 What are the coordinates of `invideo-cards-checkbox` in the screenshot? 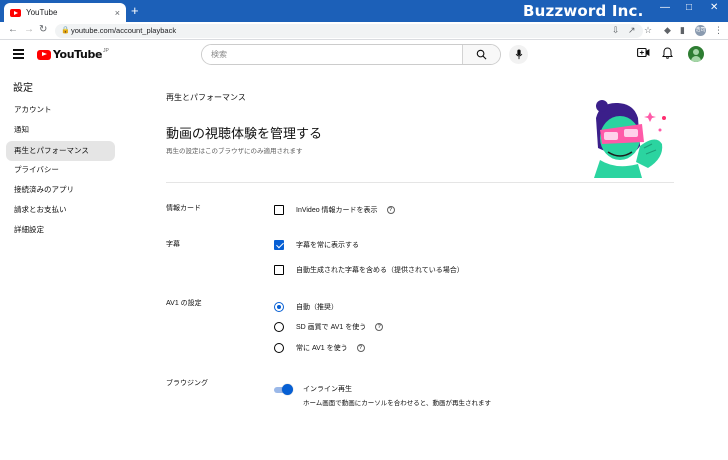 It's located at (279, 210).